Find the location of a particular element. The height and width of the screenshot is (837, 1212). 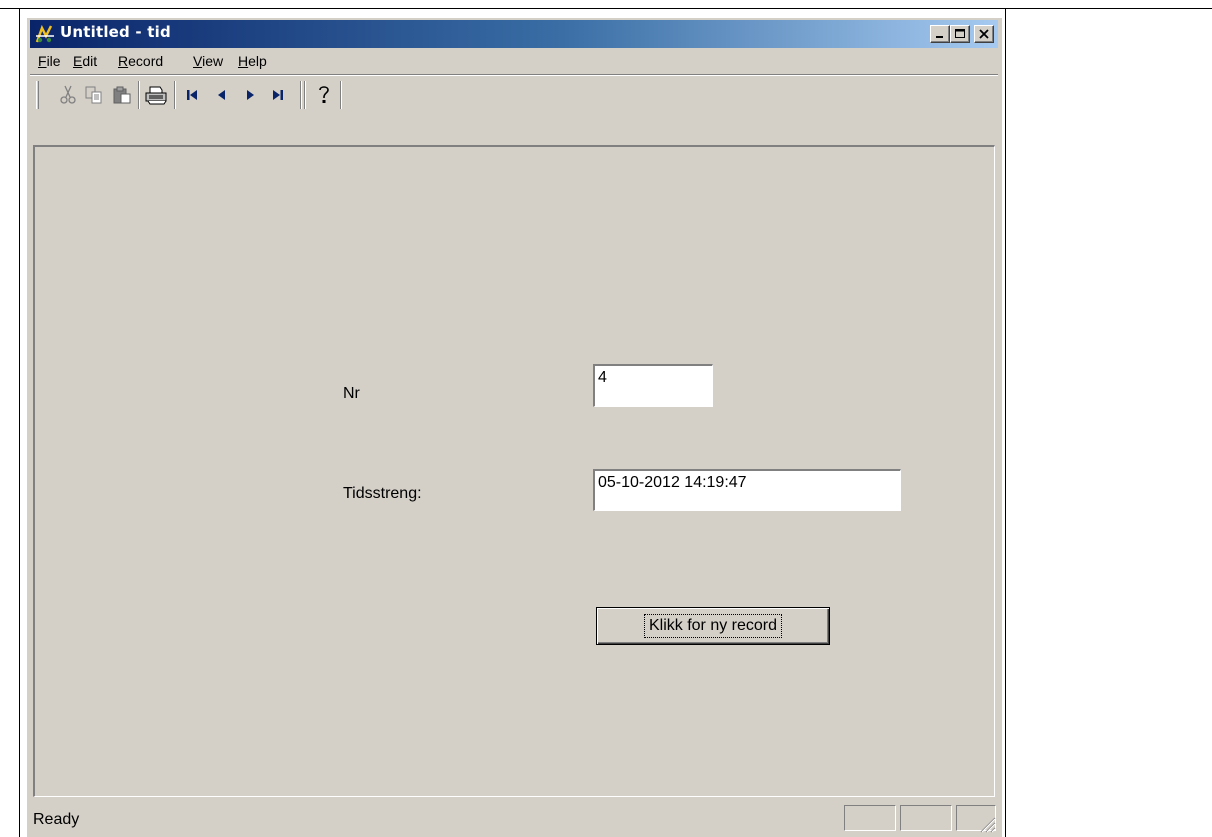

print-icon is located at coordinates (156, 95).